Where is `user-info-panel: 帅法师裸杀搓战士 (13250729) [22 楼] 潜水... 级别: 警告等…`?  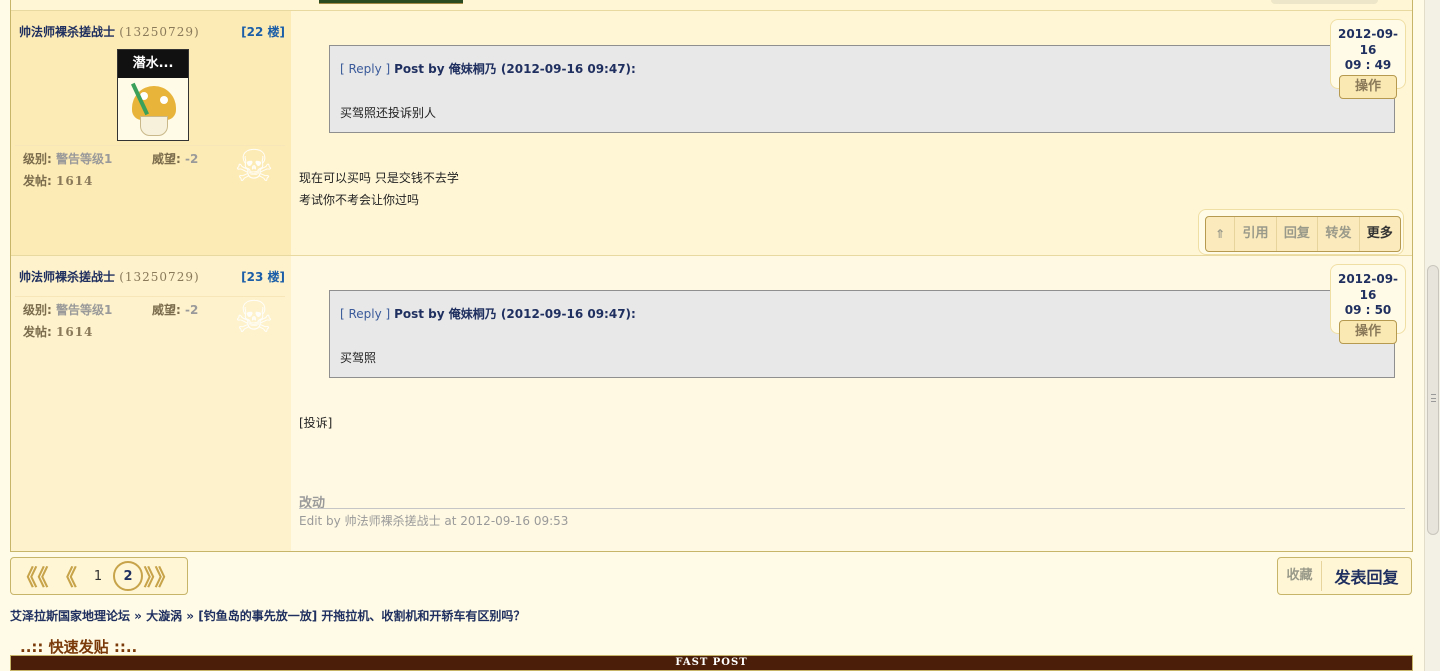 user-info-panel: 帅法师裸杀搓战士 (13250729) [22 楼] 潜水... 级别: 警告等… is located at coordinates (151, 133).